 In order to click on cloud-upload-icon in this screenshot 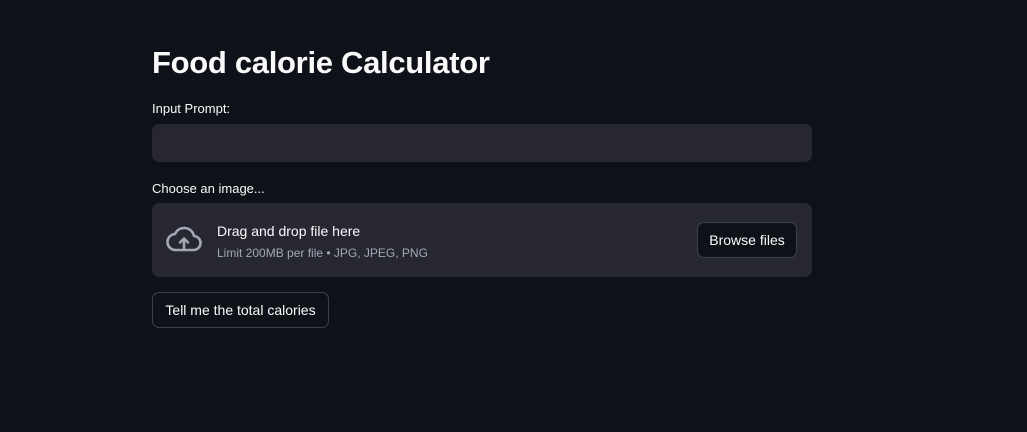, I will do `click(184, 239)`.